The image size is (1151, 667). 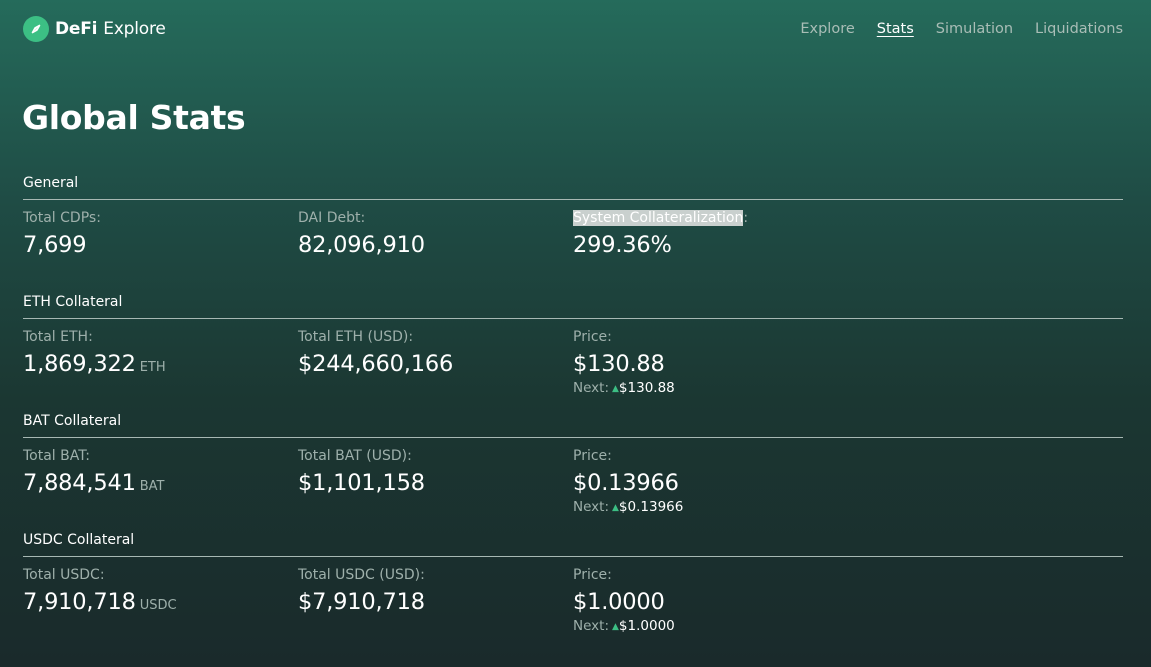 What do you see at coordinates (36, 29) in the screenshot?
I see `compass-leaf-icon` at bounding box center [36, 29].